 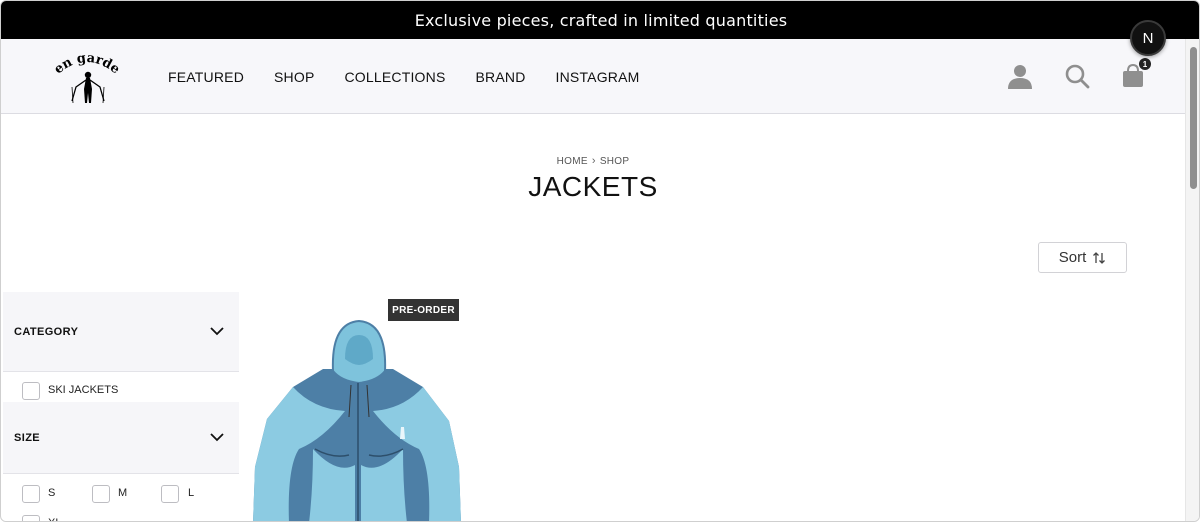 I want to click on nav-featured: FEATURED, so click(x=206, y=77).